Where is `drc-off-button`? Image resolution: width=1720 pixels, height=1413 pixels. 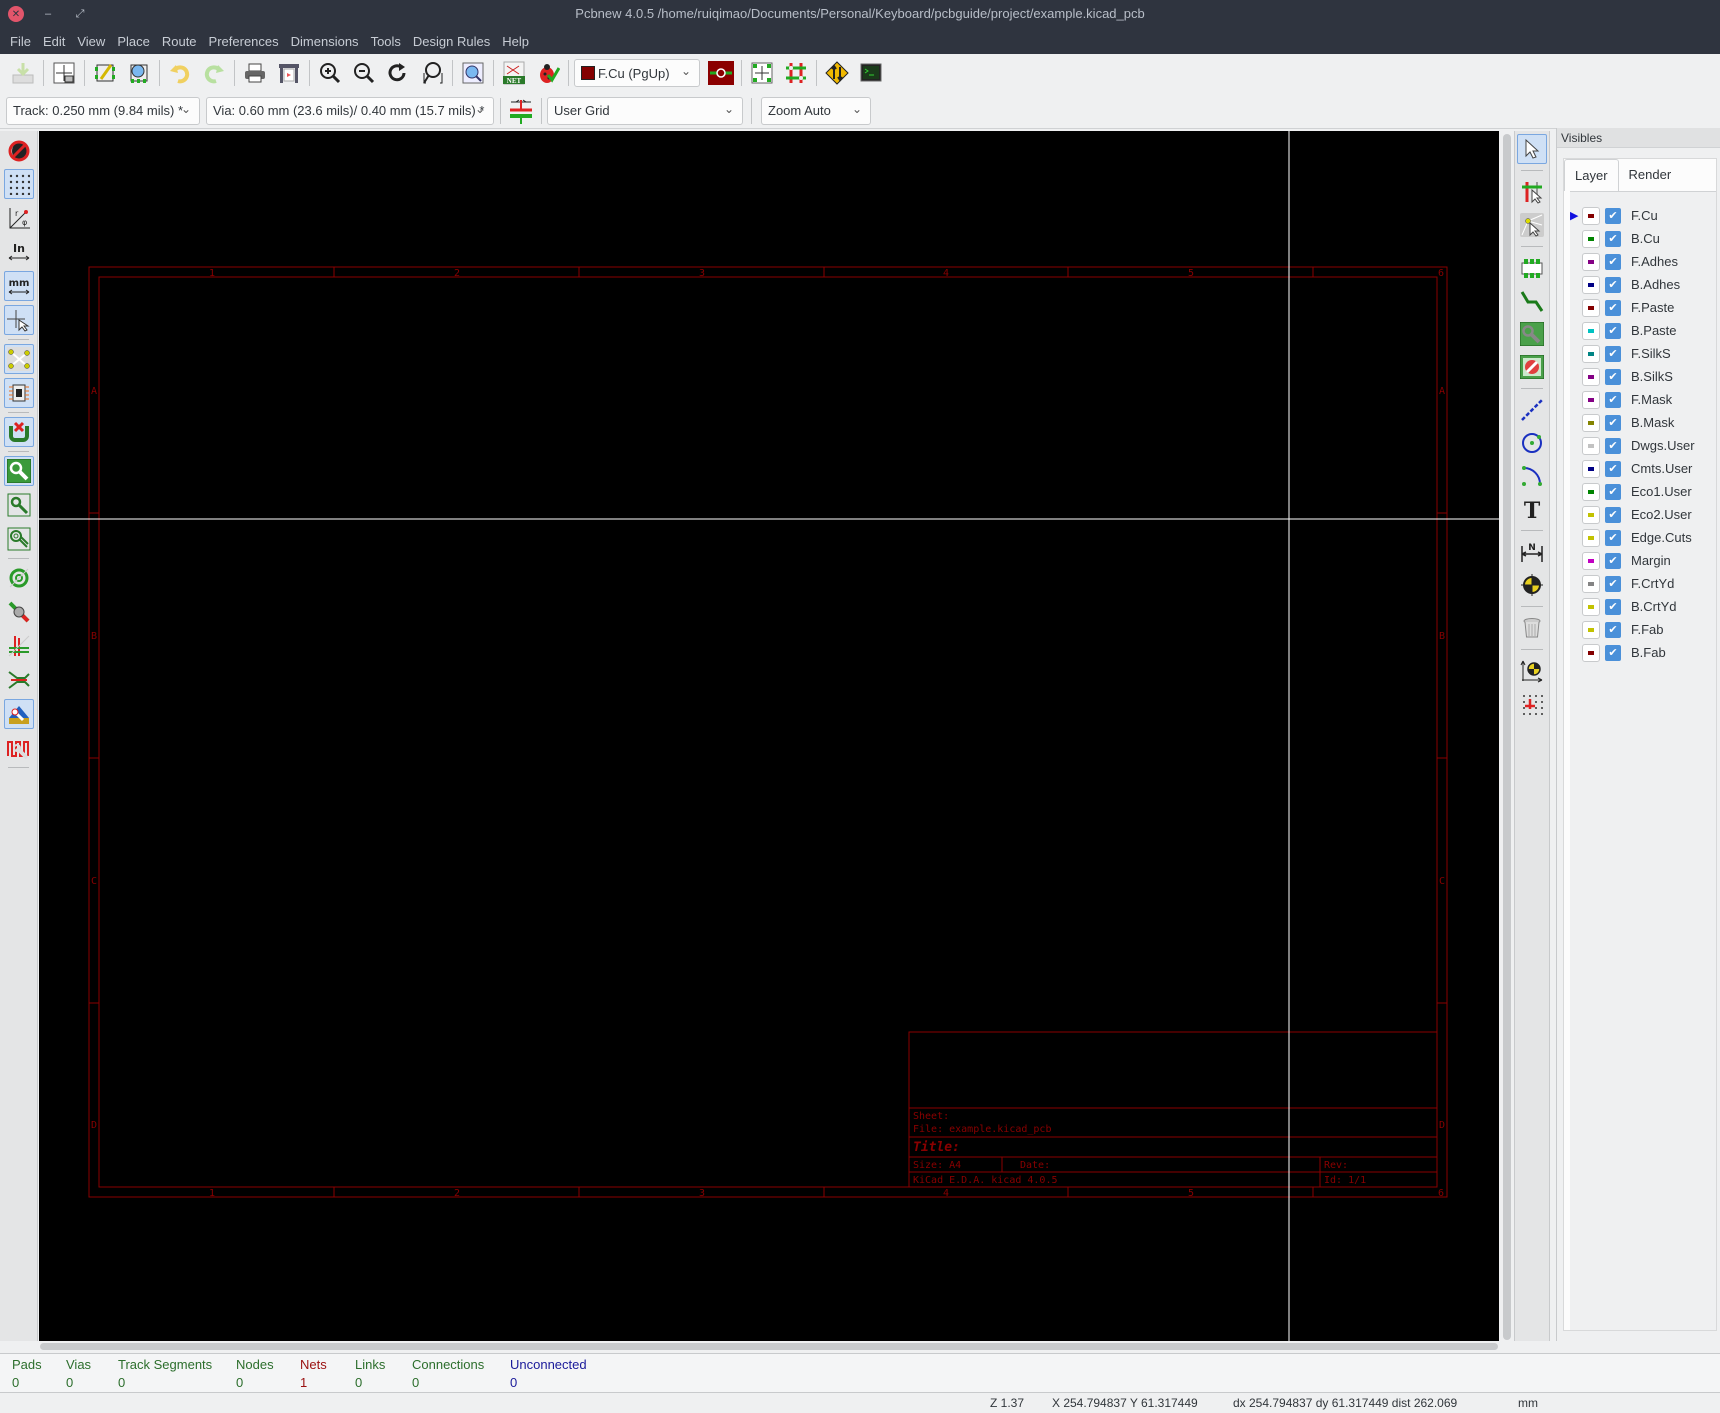
drc-off-button is located at coordinates (19, 150).